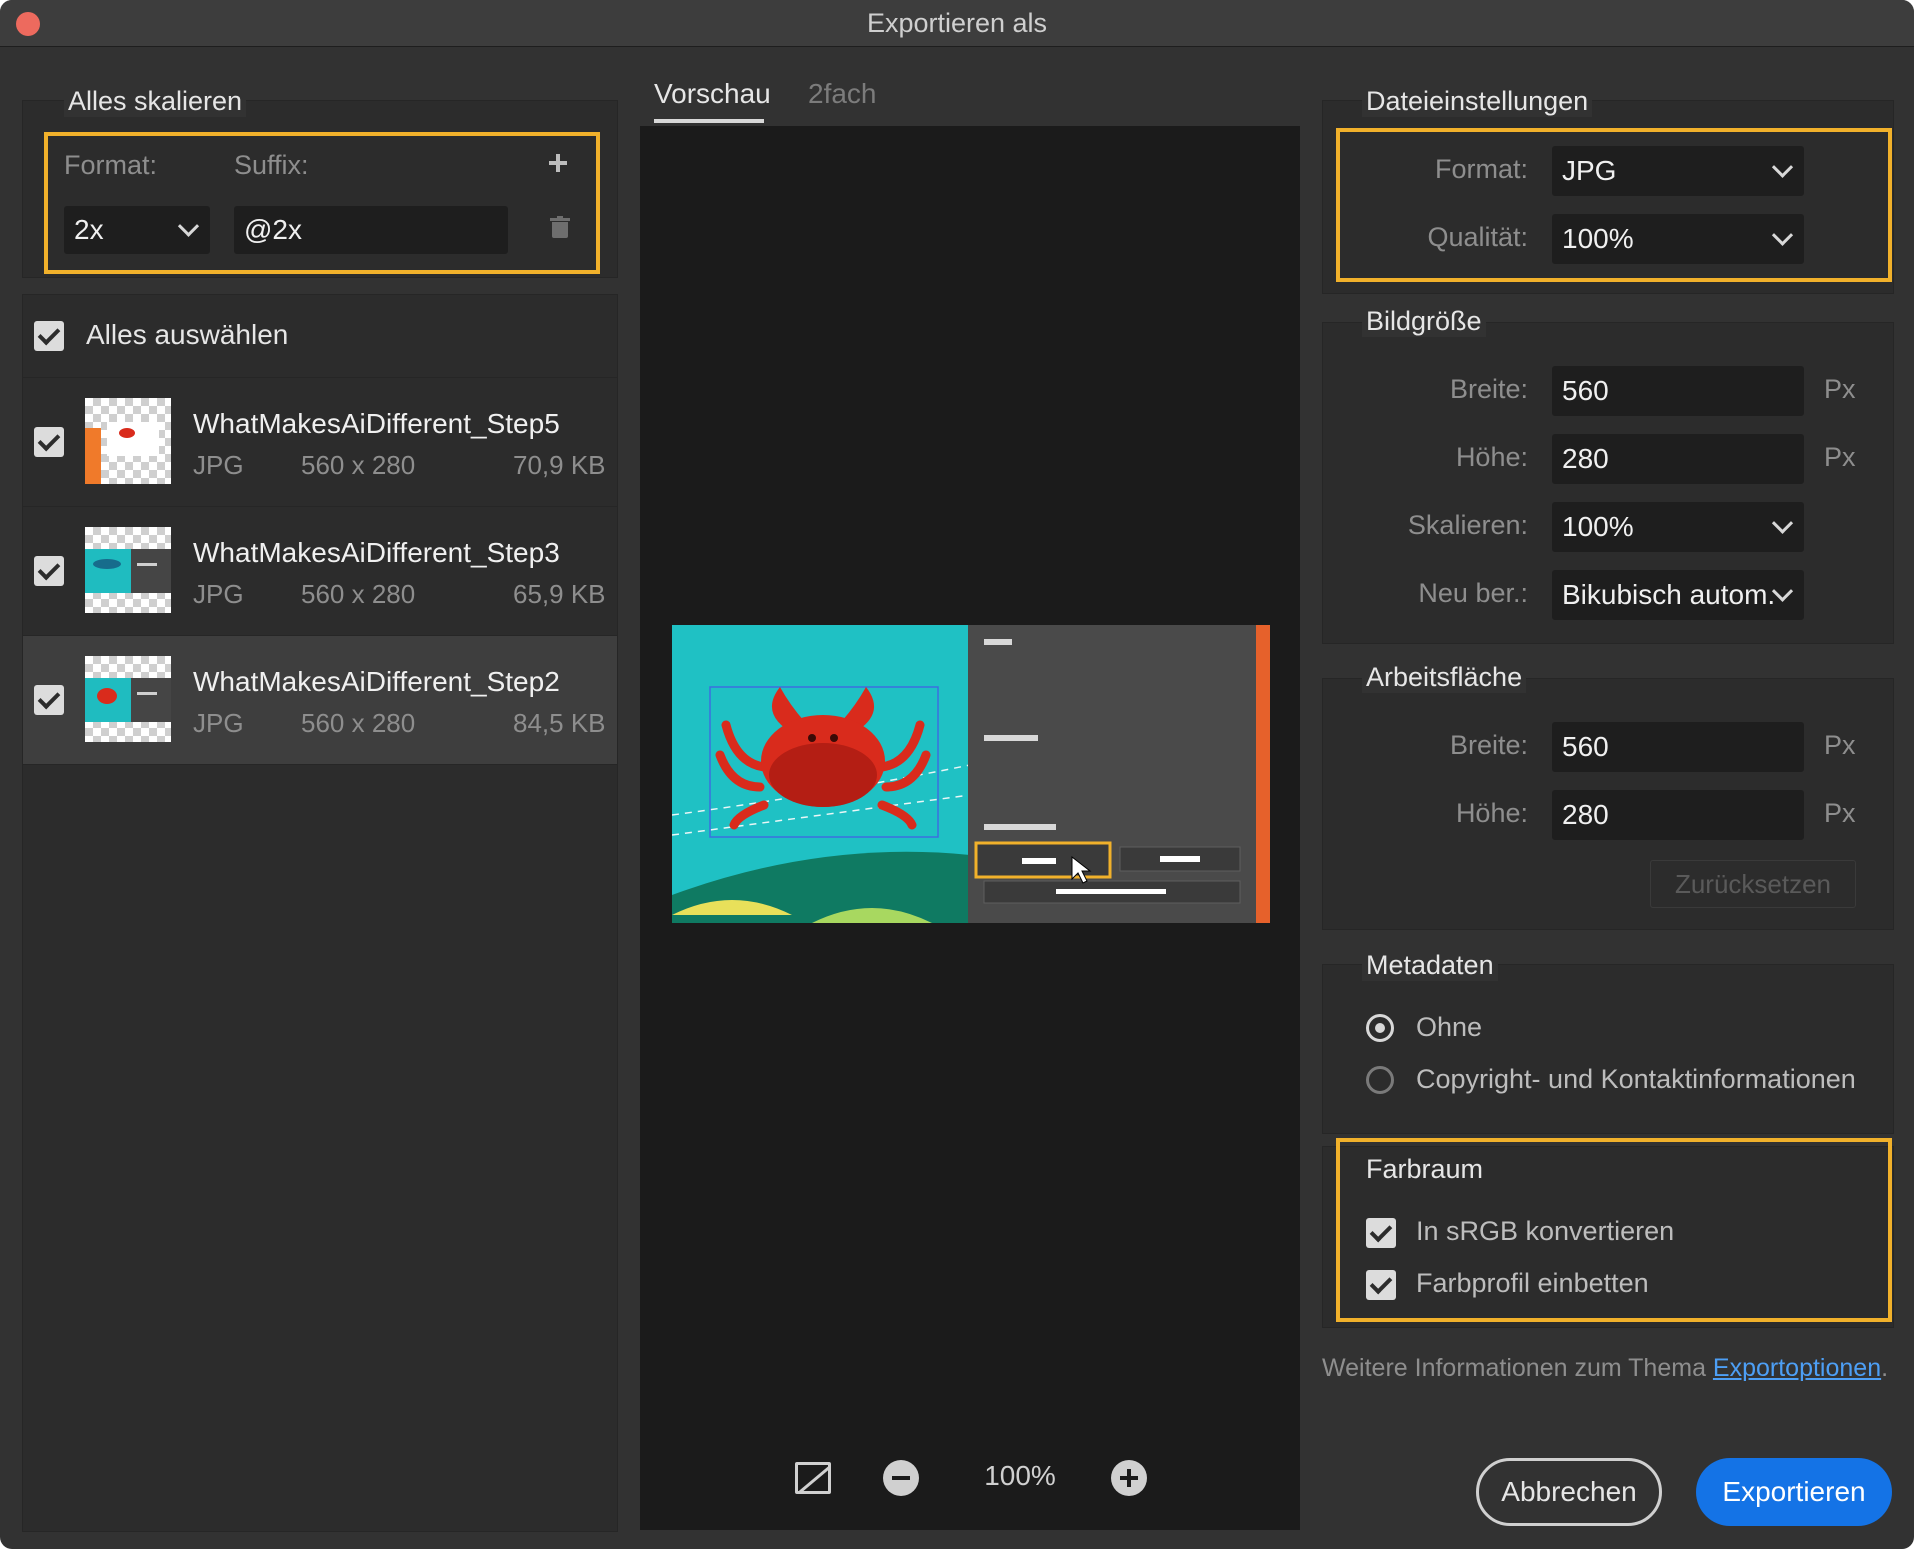 The width and height of the screenshot is (1920, 1549). What do you see at coordinates (1598, 526) in the screenshot?
I see `scale-value: 100%` at bounding box center [1598, 526].